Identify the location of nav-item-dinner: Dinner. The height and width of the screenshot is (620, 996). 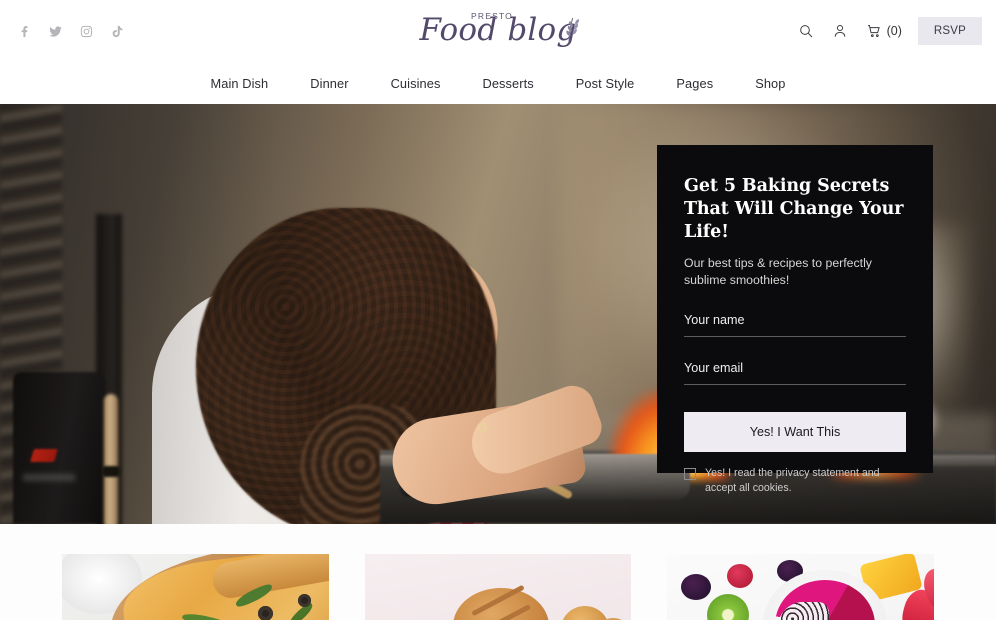
(329, 83).